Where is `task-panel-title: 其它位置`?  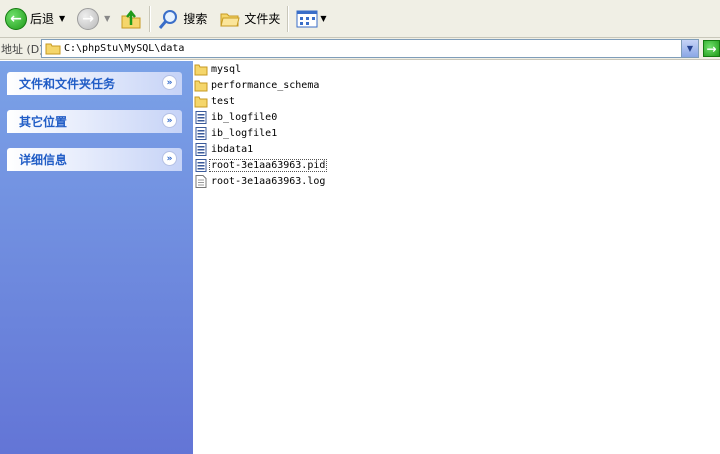
task-panel-title: 其它位置 is located at coordinates (43, 122).